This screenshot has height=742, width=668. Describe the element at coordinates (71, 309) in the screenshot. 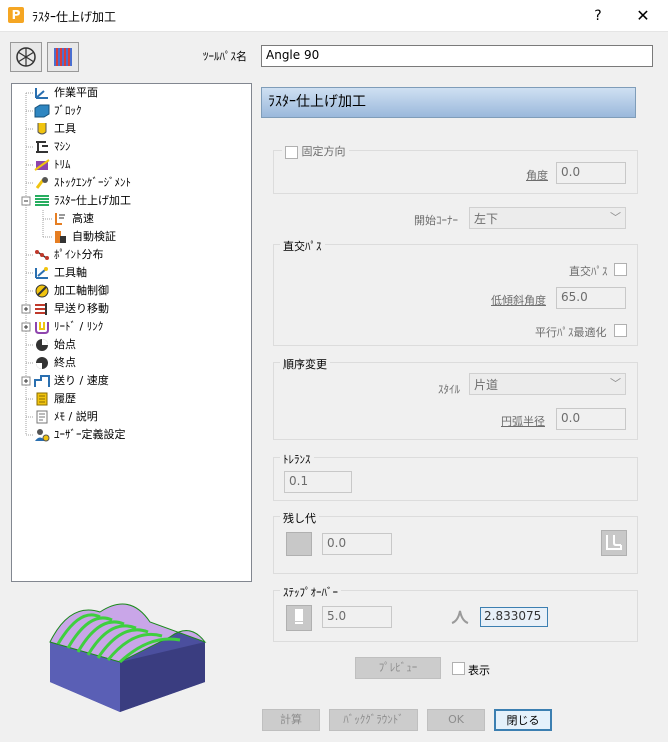

I see `tree-item-rapid-move: 早送り移動` at that location.